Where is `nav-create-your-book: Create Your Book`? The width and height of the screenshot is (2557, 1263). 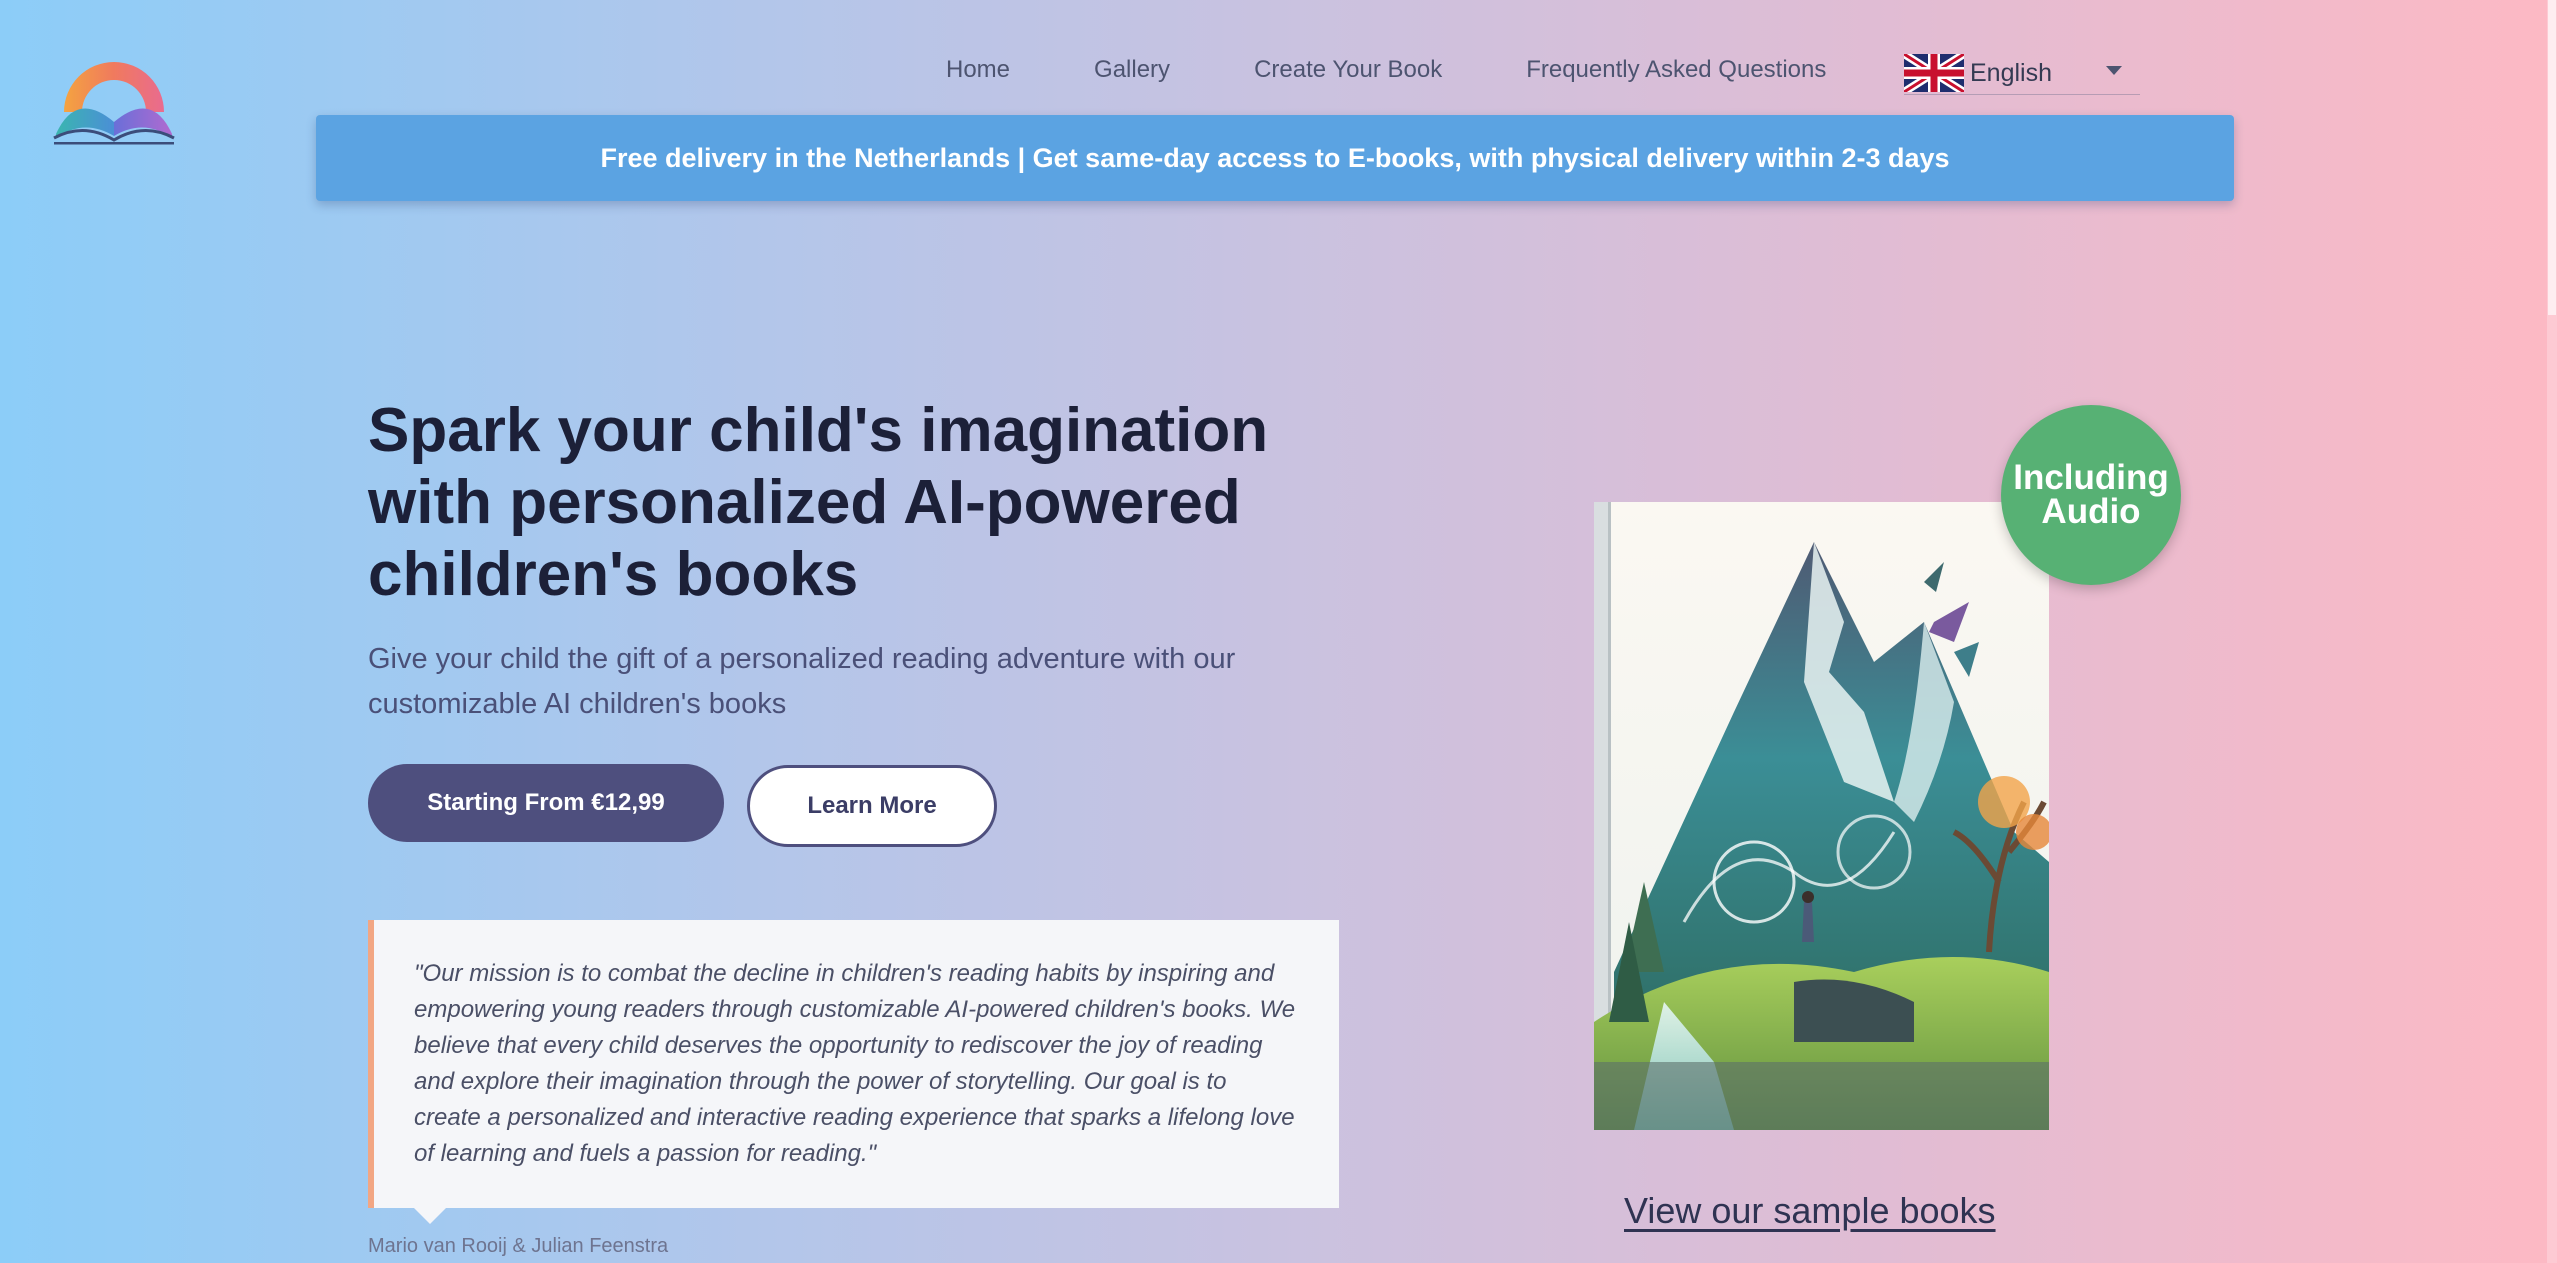
nav-create-your-book: Create Your Book is located at coordinates (1348, 70).